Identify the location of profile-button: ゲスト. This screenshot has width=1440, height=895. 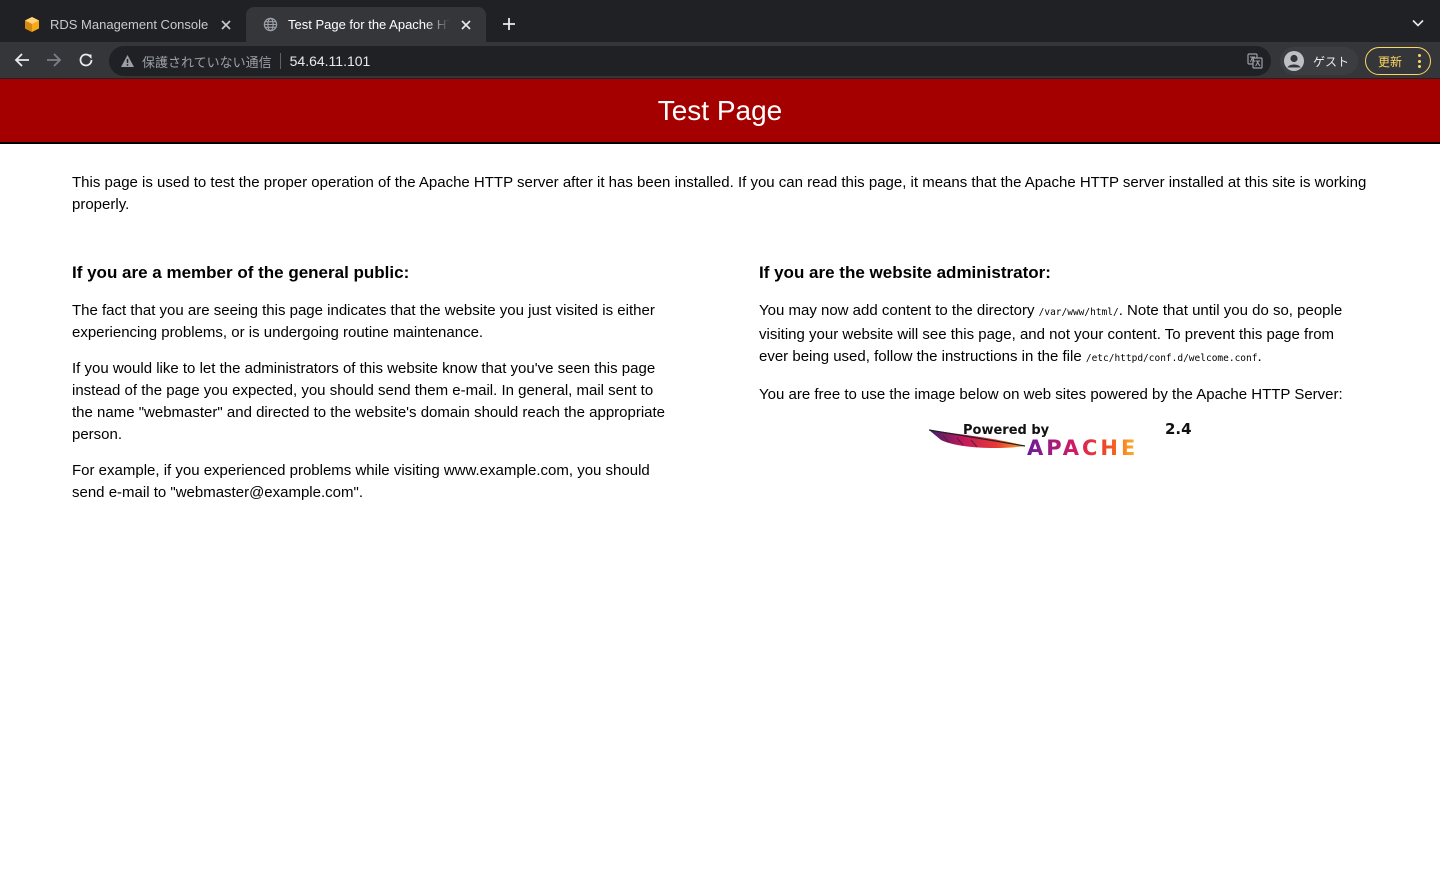
(1319, 61).